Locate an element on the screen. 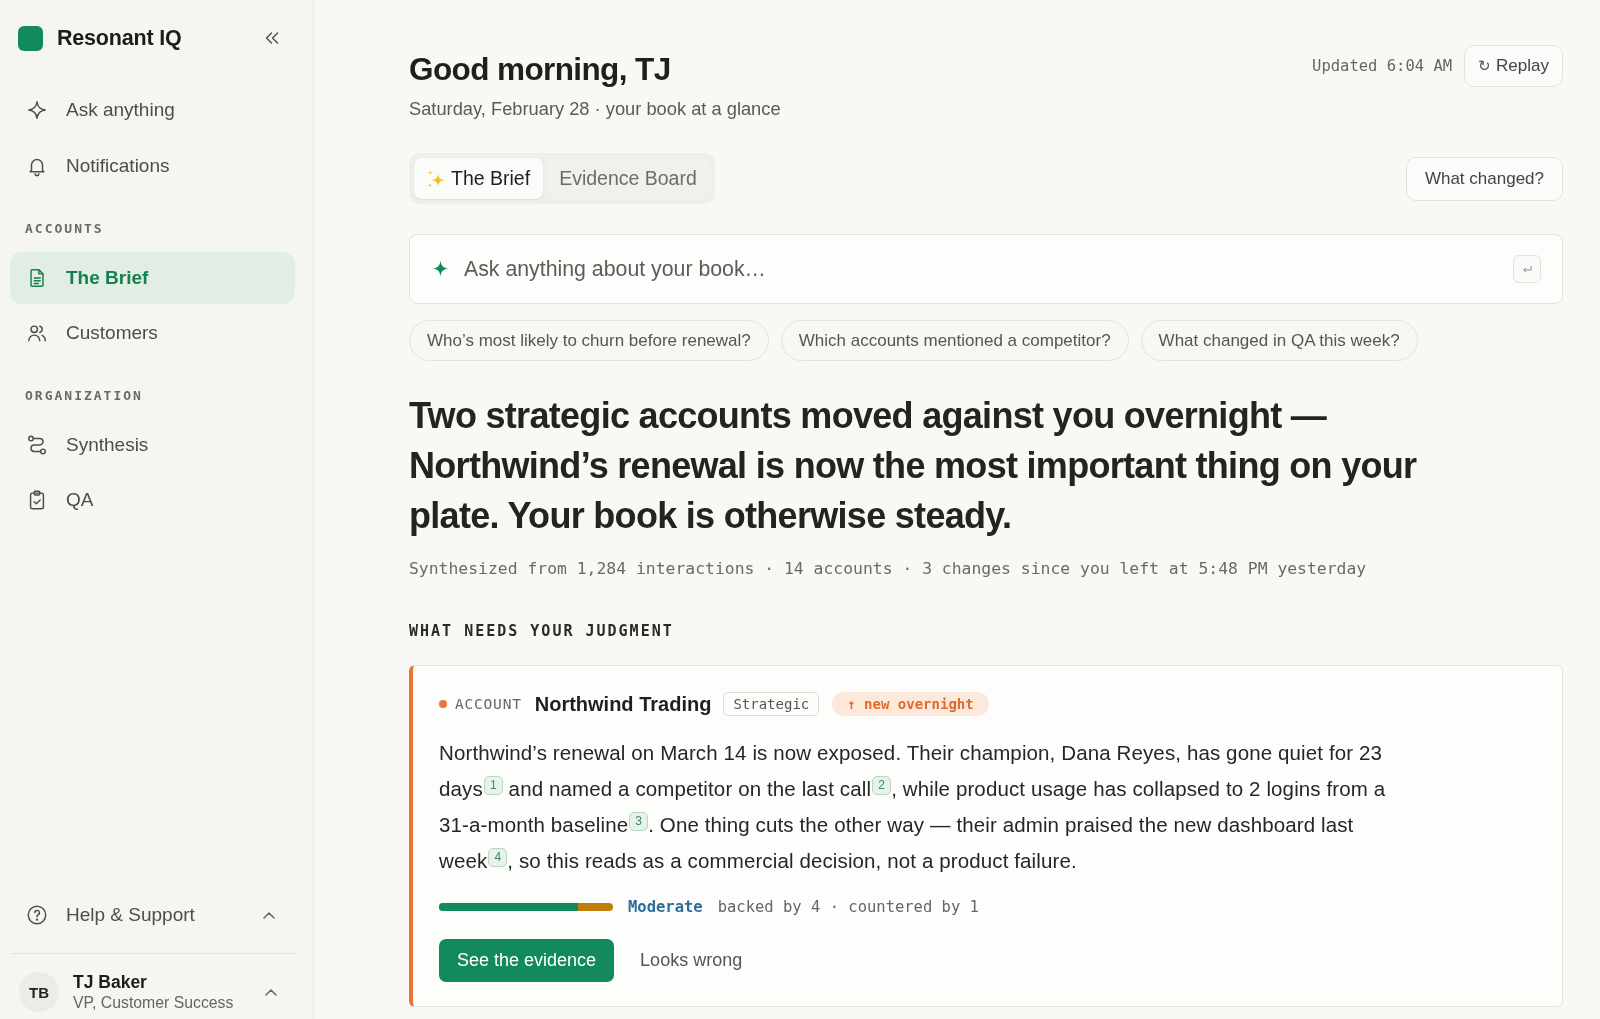 The width and height of the screenshot is (1600, 1019). evidence-count: backed by 4 · countered by 1 is located at coordinates (848, 907).